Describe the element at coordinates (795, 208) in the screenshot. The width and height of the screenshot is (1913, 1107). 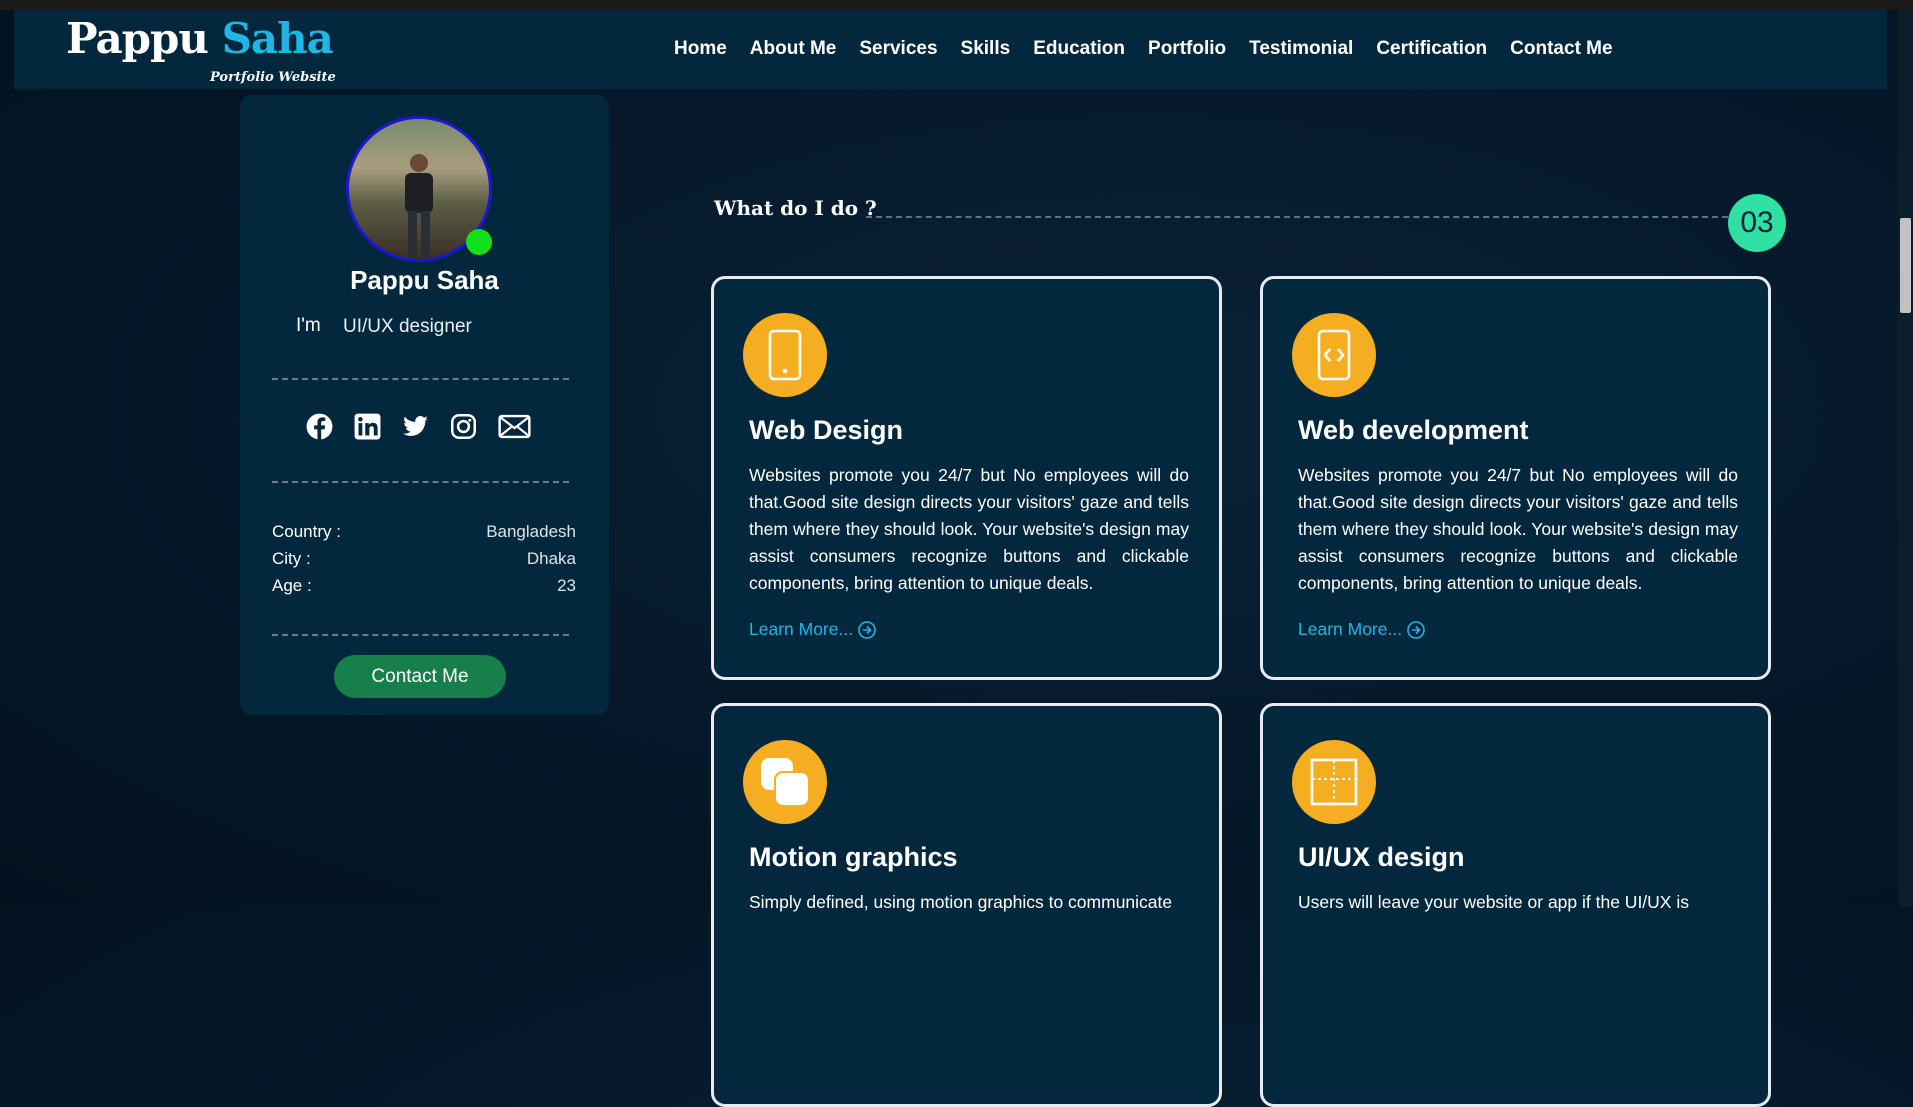
I see `section-title: What do I do ?` at that location.